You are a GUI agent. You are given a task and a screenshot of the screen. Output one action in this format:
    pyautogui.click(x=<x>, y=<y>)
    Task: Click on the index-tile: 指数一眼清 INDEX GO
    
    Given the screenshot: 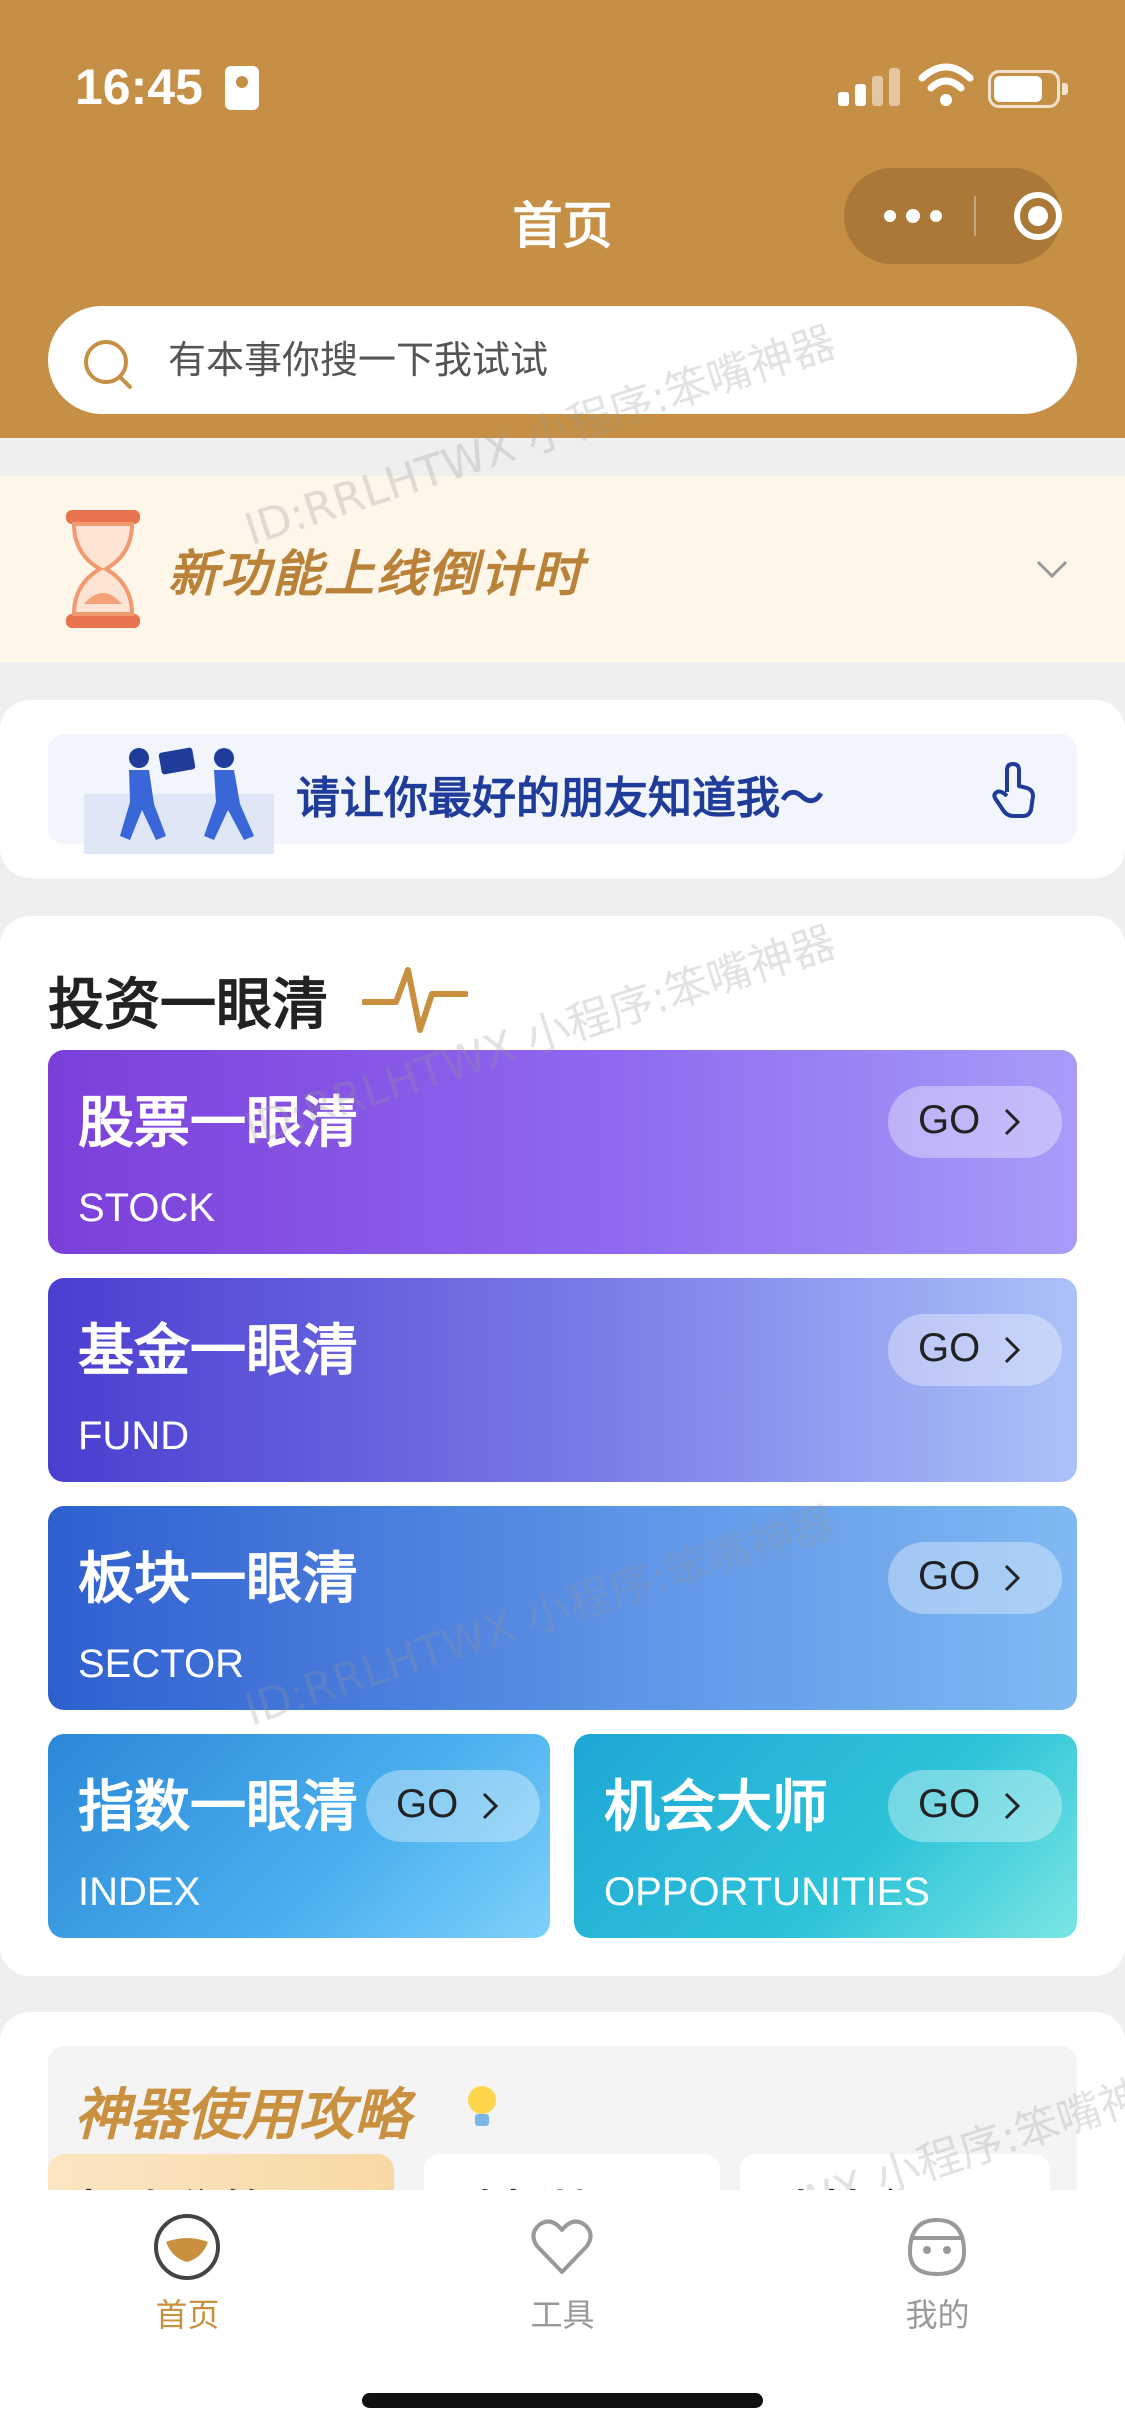 What is the action you would take?
    pyautogui.click(x=299, y=1836)
    